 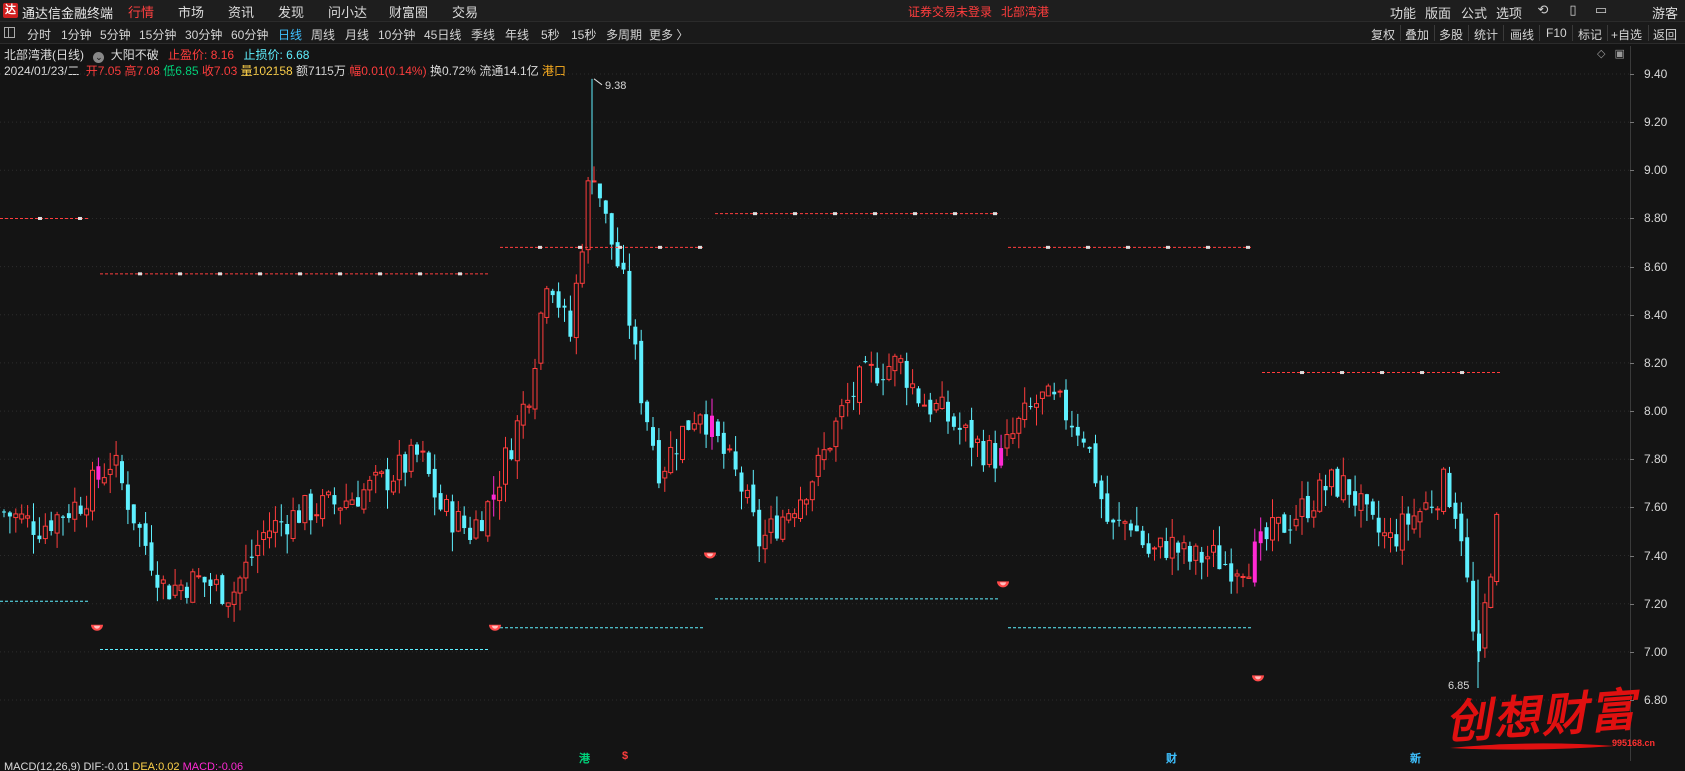 What do you see at coordinates (1474, 12) in the screenshot?
I see `menu-formula: 公式` at bounding box center [1474, 12].